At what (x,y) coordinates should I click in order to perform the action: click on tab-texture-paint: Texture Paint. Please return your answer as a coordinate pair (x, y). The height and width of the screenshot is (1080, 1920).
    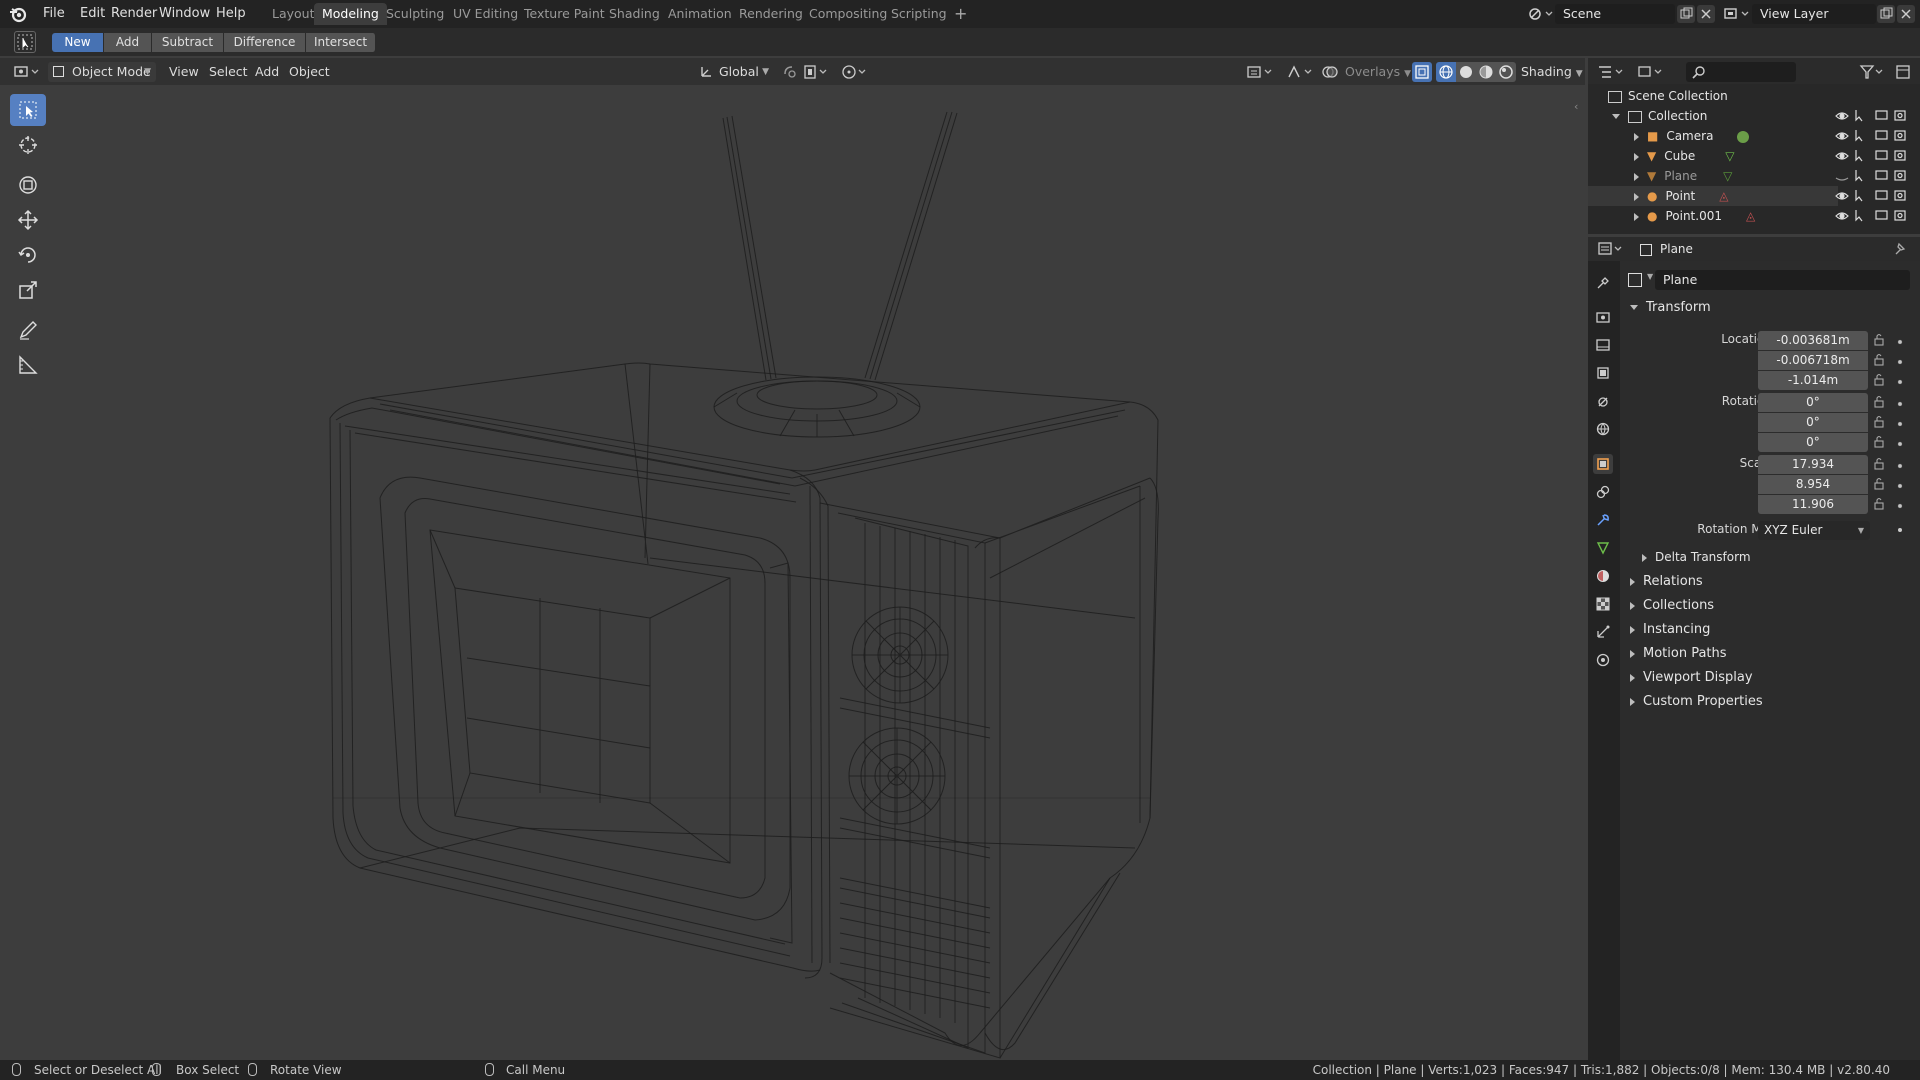
    Looking at the image, I should click on (564, 14).